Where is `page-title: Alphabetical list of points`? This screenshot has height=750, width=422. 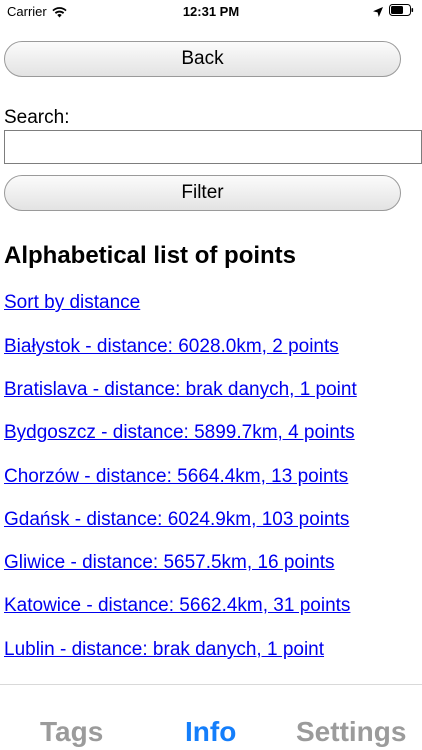 page-title: Alphabetical list of points is located at coordinates (150, 255).